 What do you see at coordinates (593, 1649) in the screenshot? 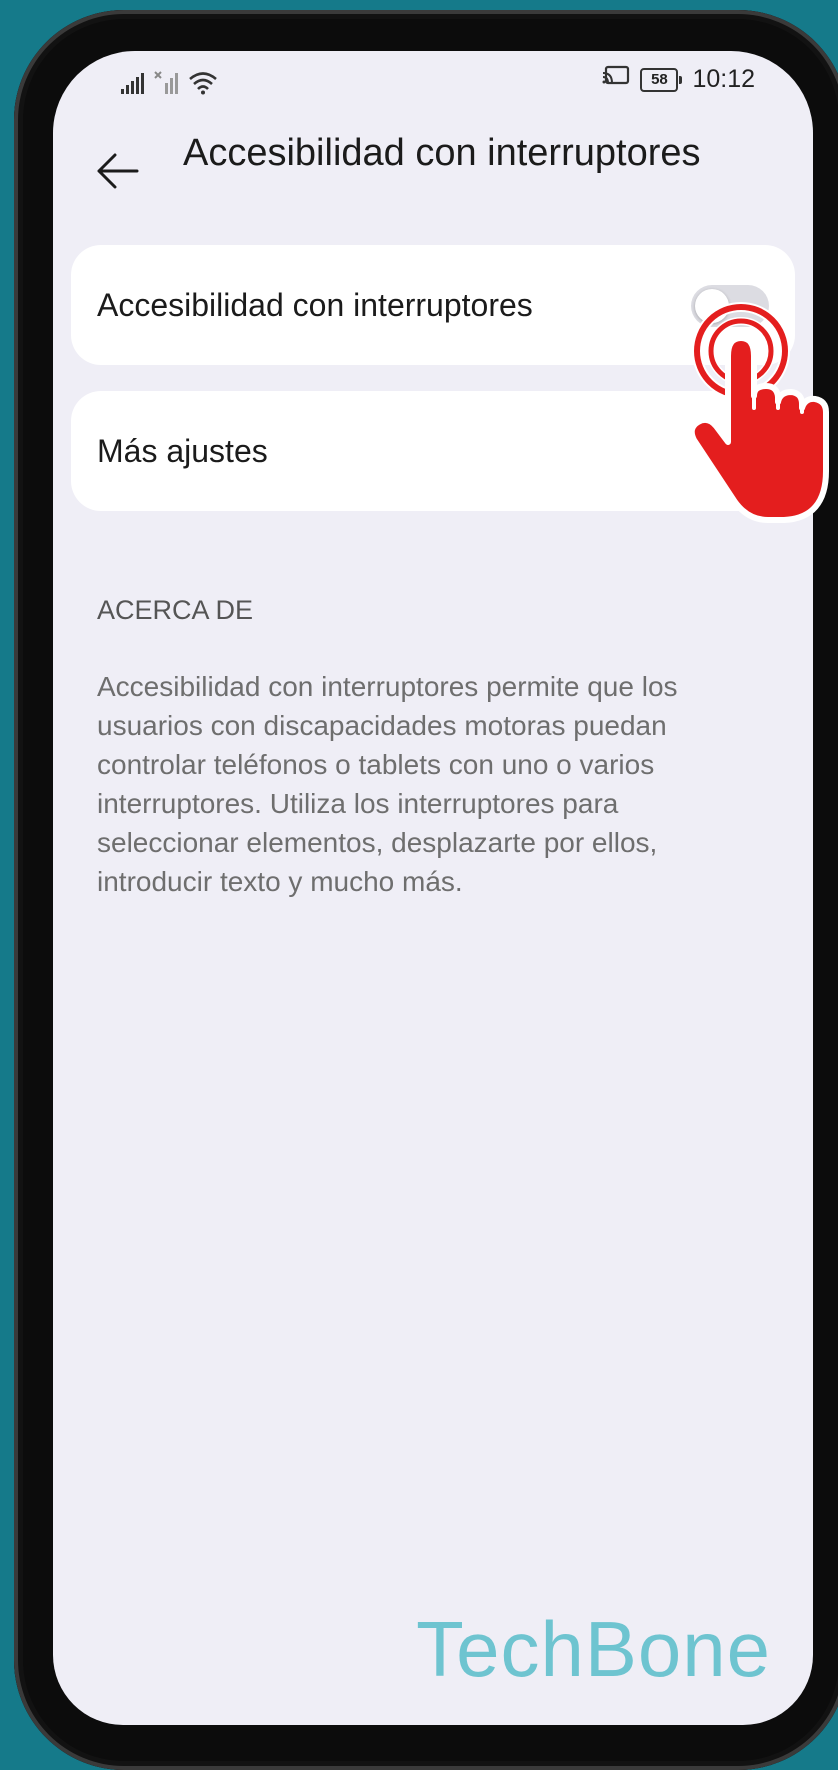
I see `techbone-watermark: TechBone` at bounding box center [593, 1649].